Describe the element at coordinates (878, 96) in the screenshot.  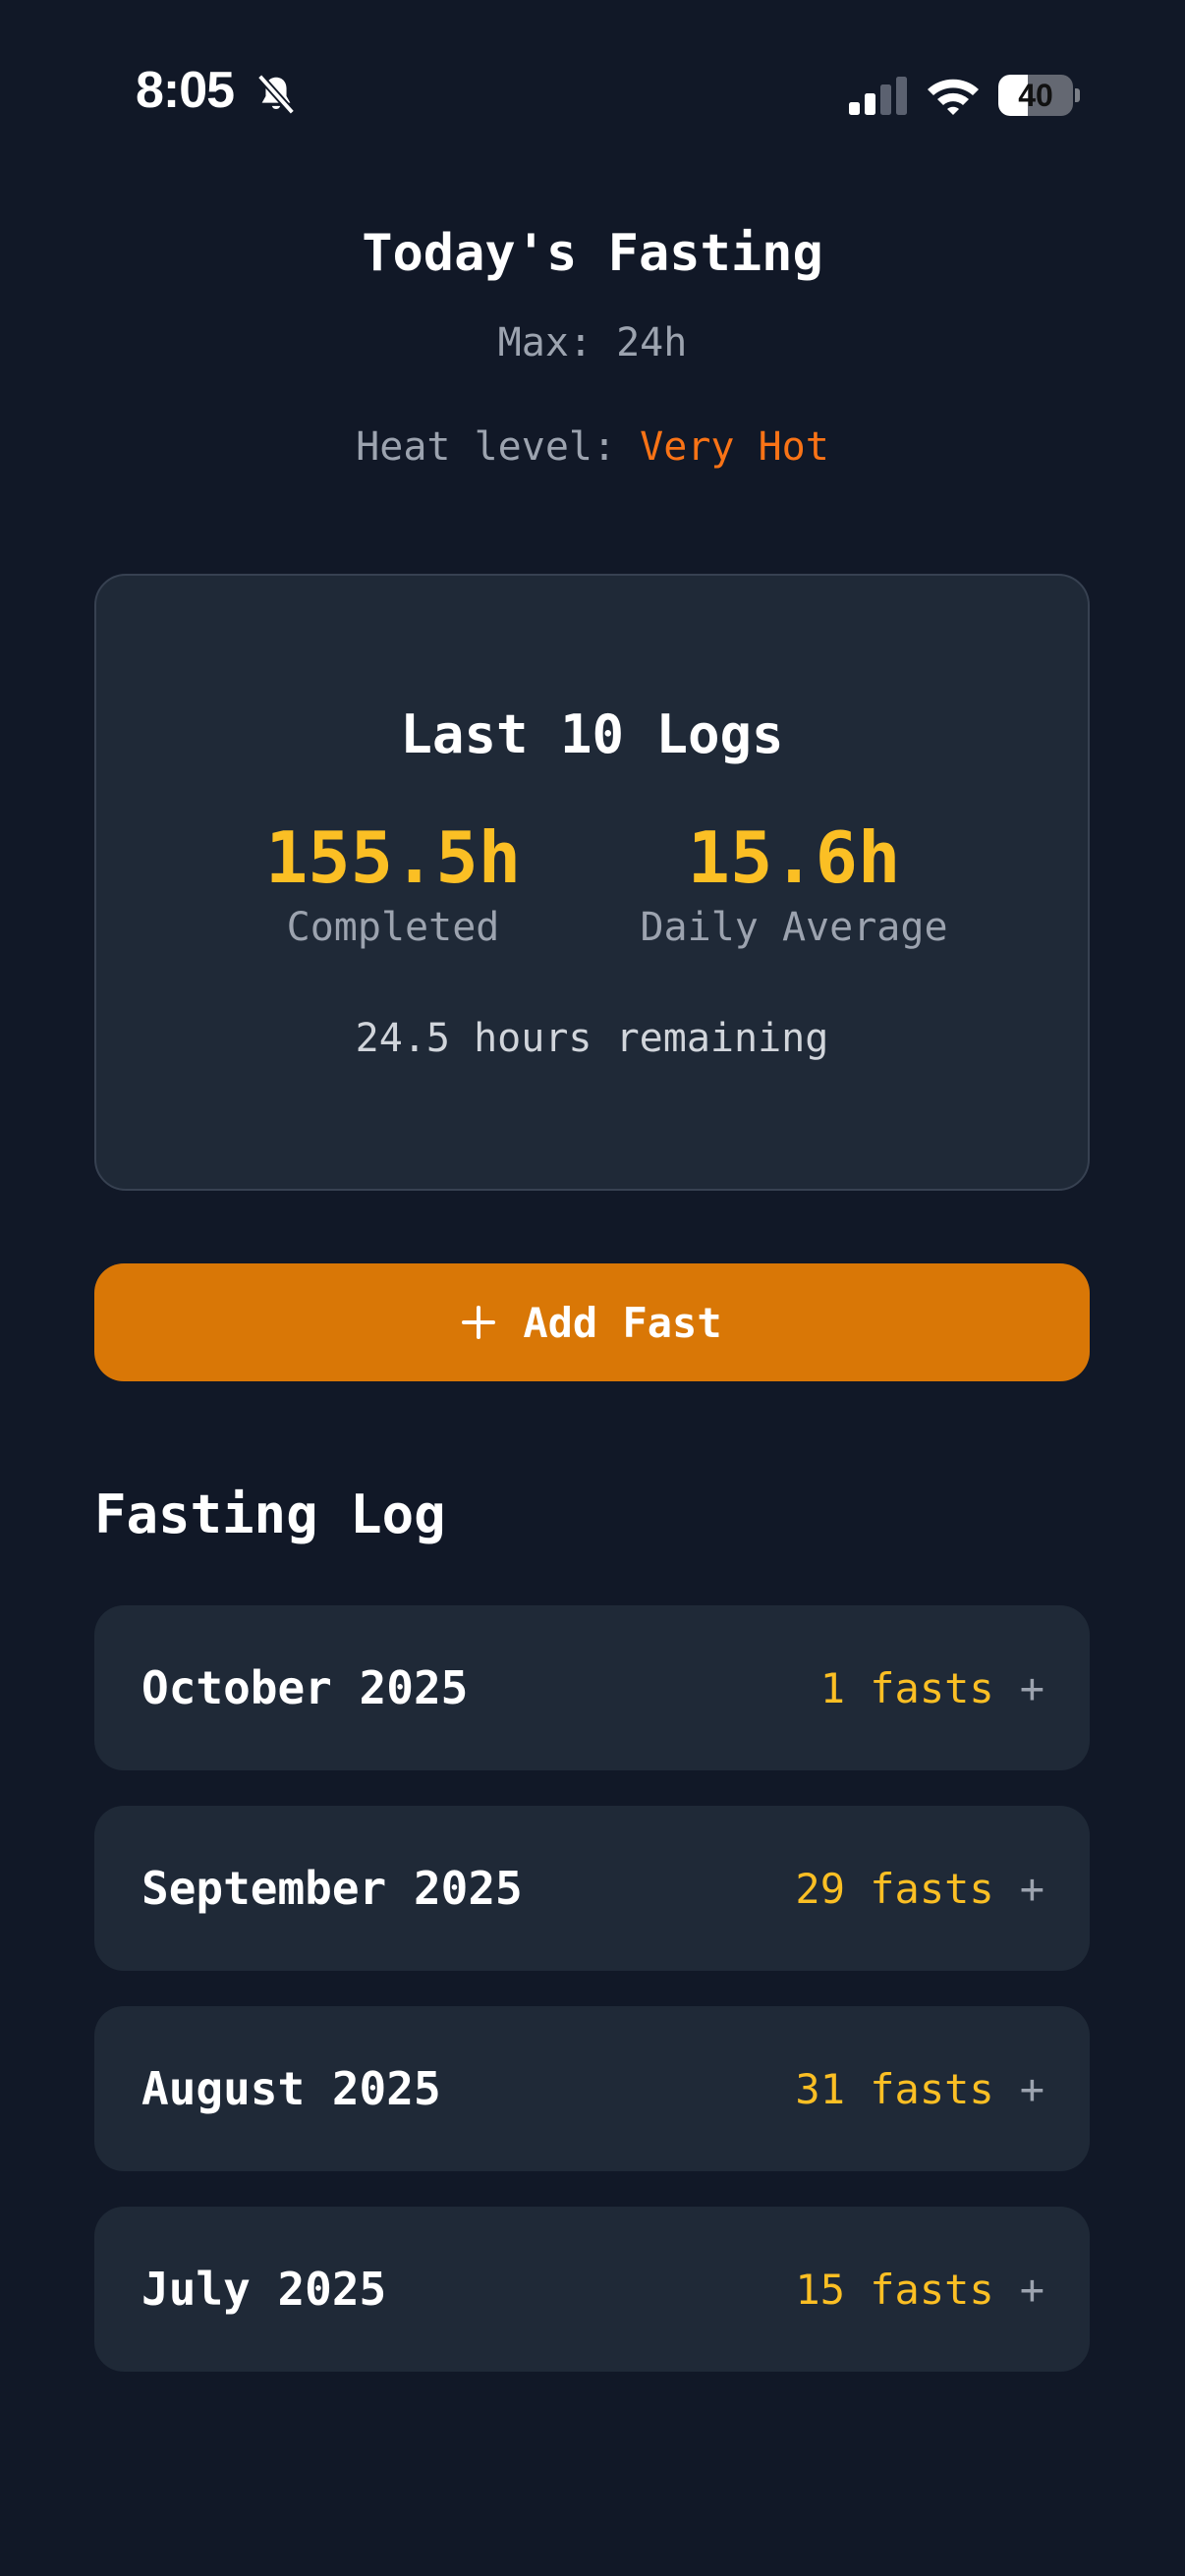
I see `signal-icon` at that location.